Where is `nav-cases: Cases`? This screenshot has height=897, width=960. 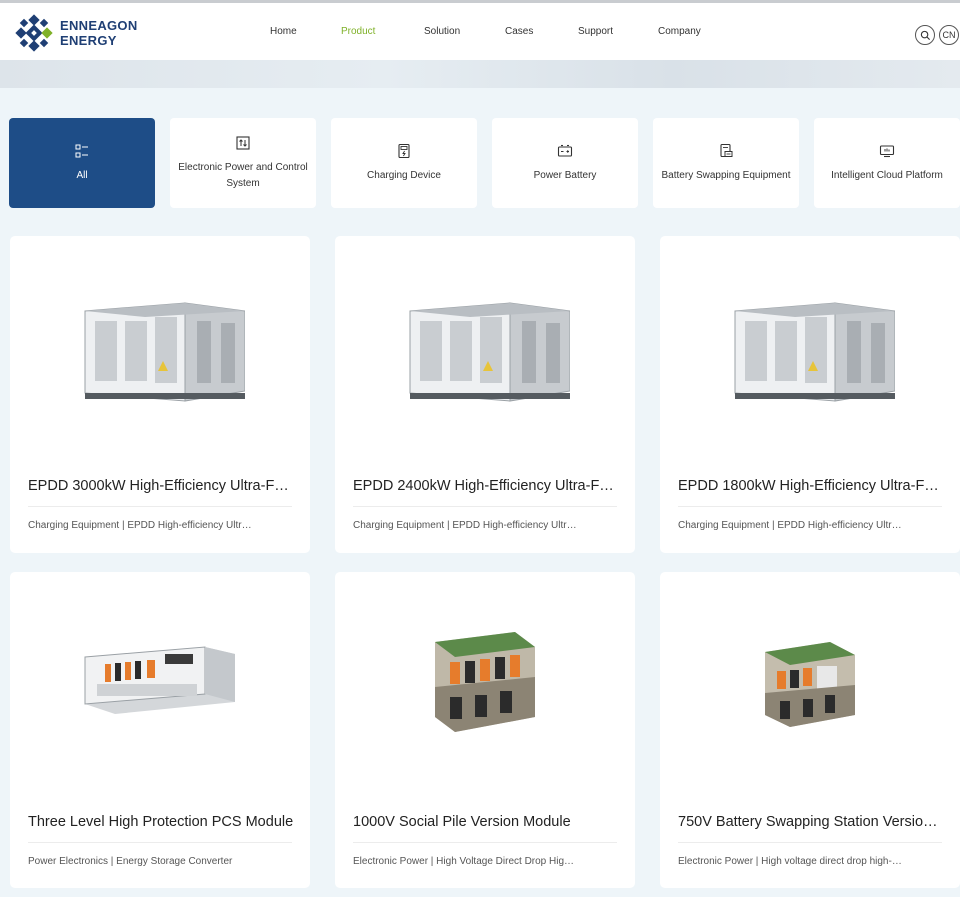 nav-cases: Cases is located at coordinates (519, 31).